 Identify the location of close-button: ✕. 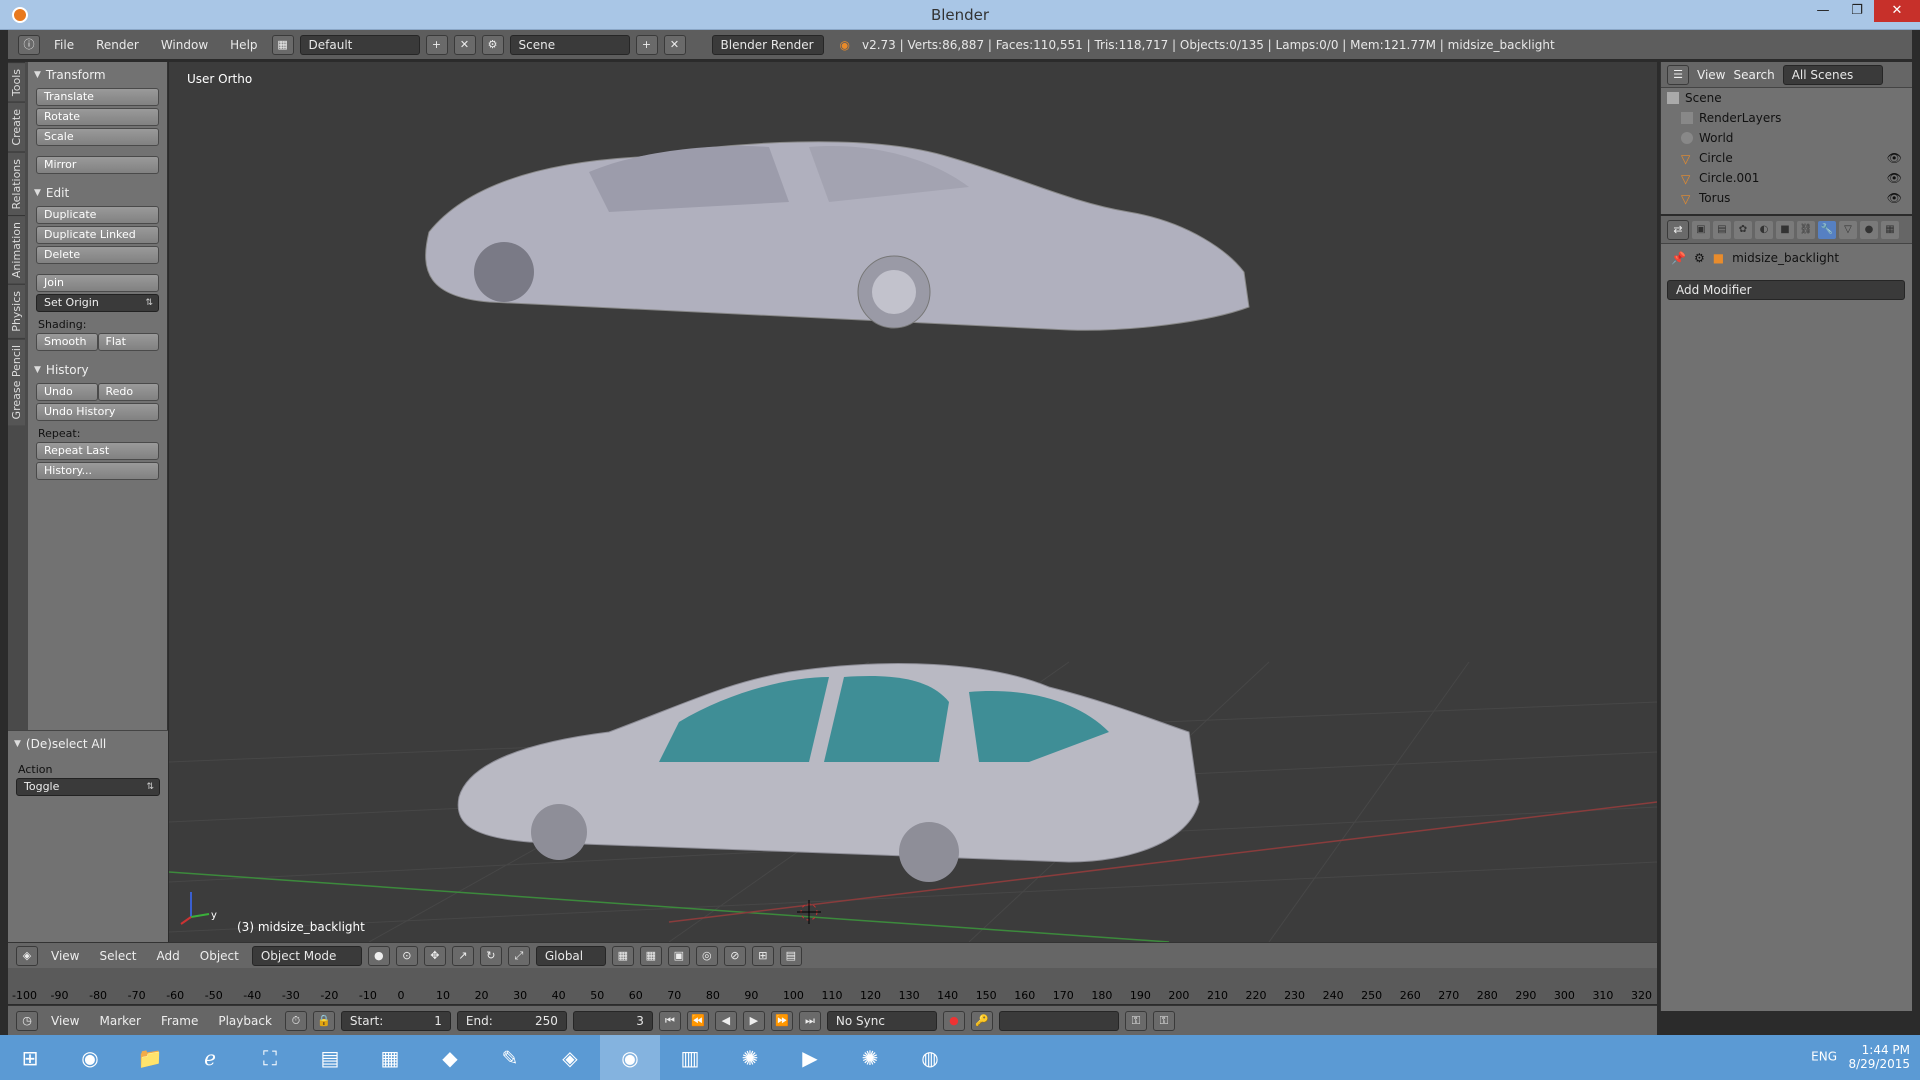
(1897, 11).